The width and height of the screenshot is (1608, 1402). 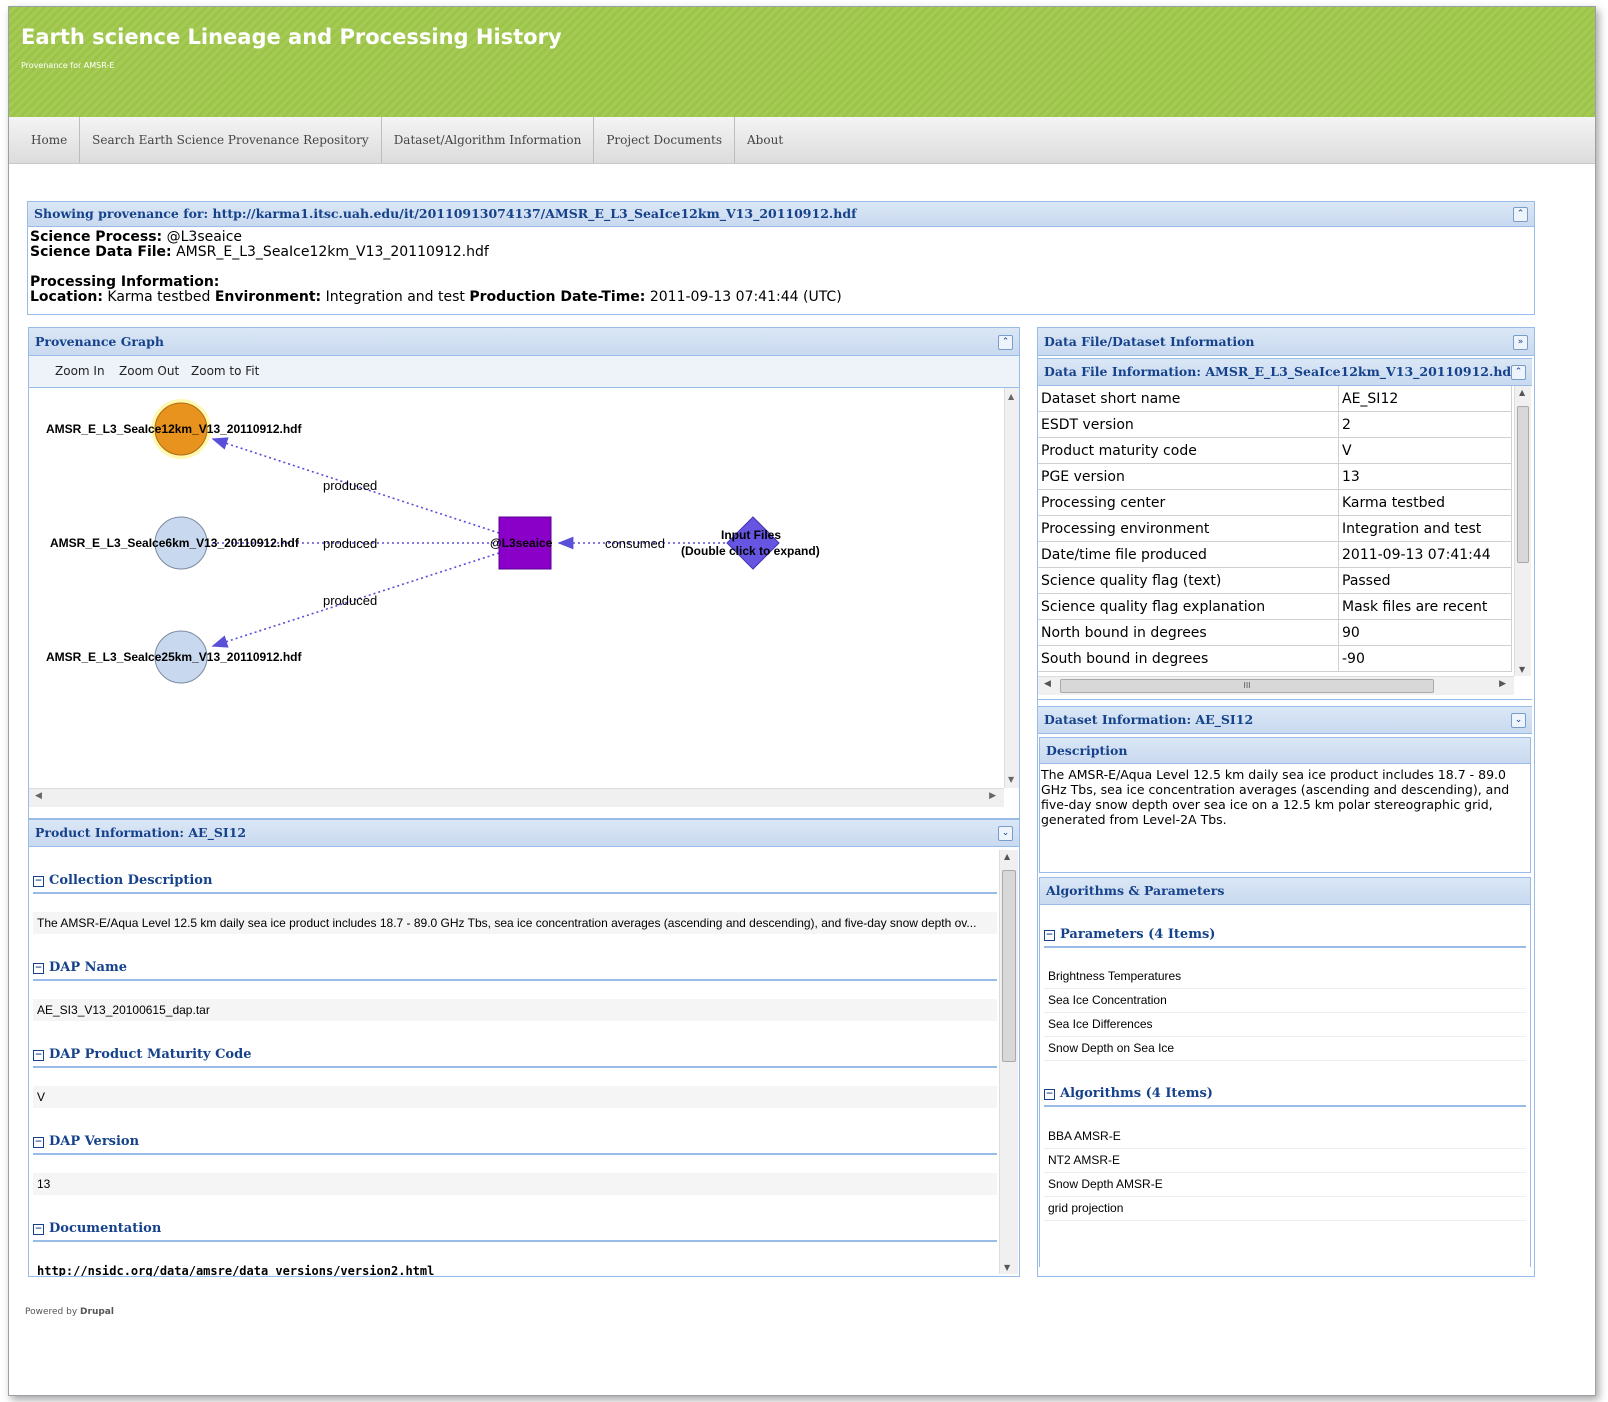 What do you see at coordinates (174, 657) in the screenshot?
I see `file-node-25km-label: AMSR_E_L3_SeaIce25km_V13_20110912.hdf` at bounding box center [174, 657].